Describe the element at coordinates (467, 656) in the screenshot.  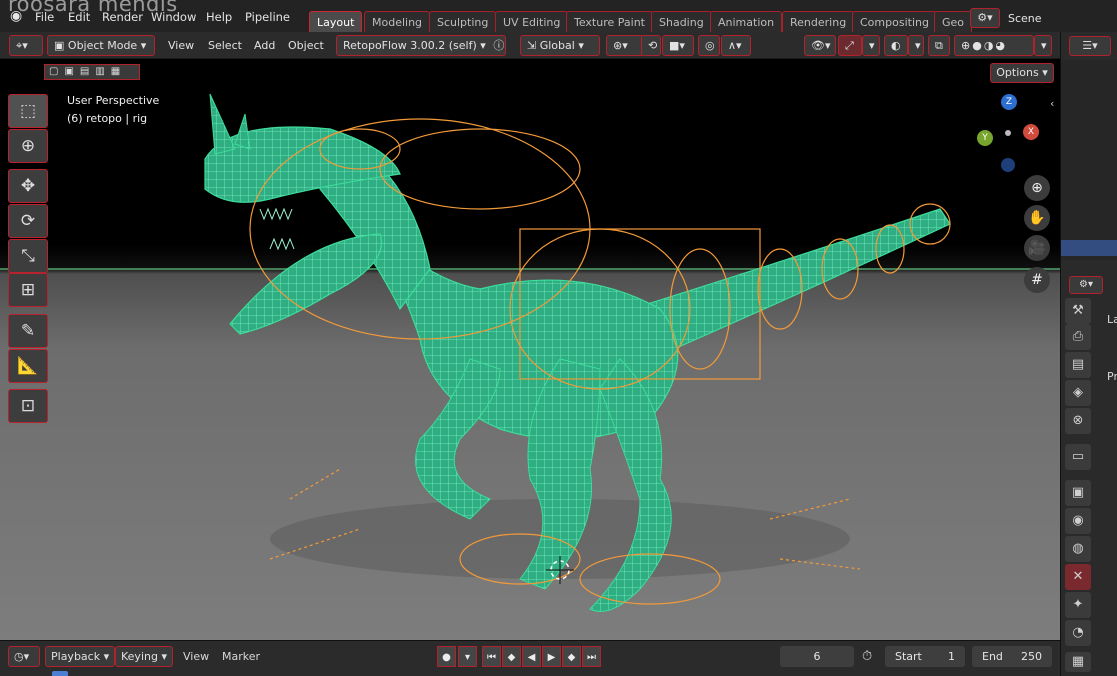
I see `record-options-button: ▾` at that location.